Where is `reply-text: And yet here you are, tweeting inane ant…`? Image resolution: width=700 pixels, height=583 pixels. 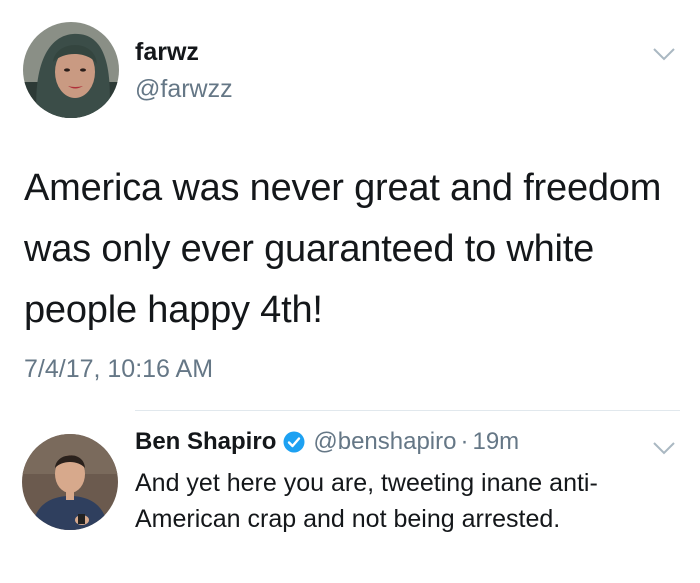
reply-text: And yet here you are, tweeting inane ant… is located at coordinates (366, 501).